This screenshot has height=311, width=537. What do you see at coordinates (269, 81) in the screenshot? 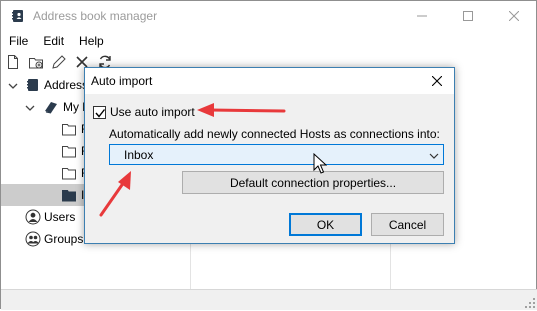
I see `dialog-title-bar: Auto import` at bounding box center [269, 81].